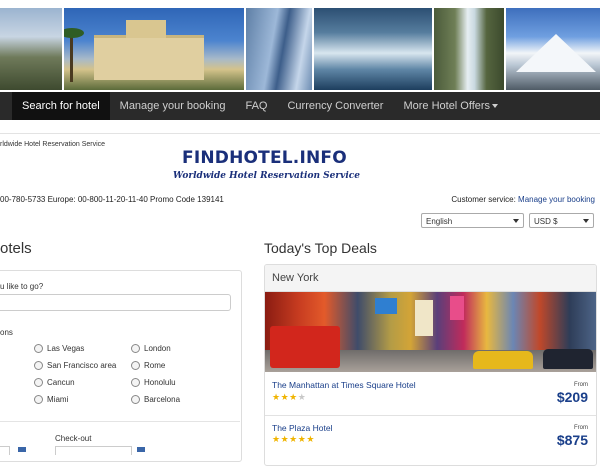  I want to click on customer-service-label: Customer service:, so click(483, 199).